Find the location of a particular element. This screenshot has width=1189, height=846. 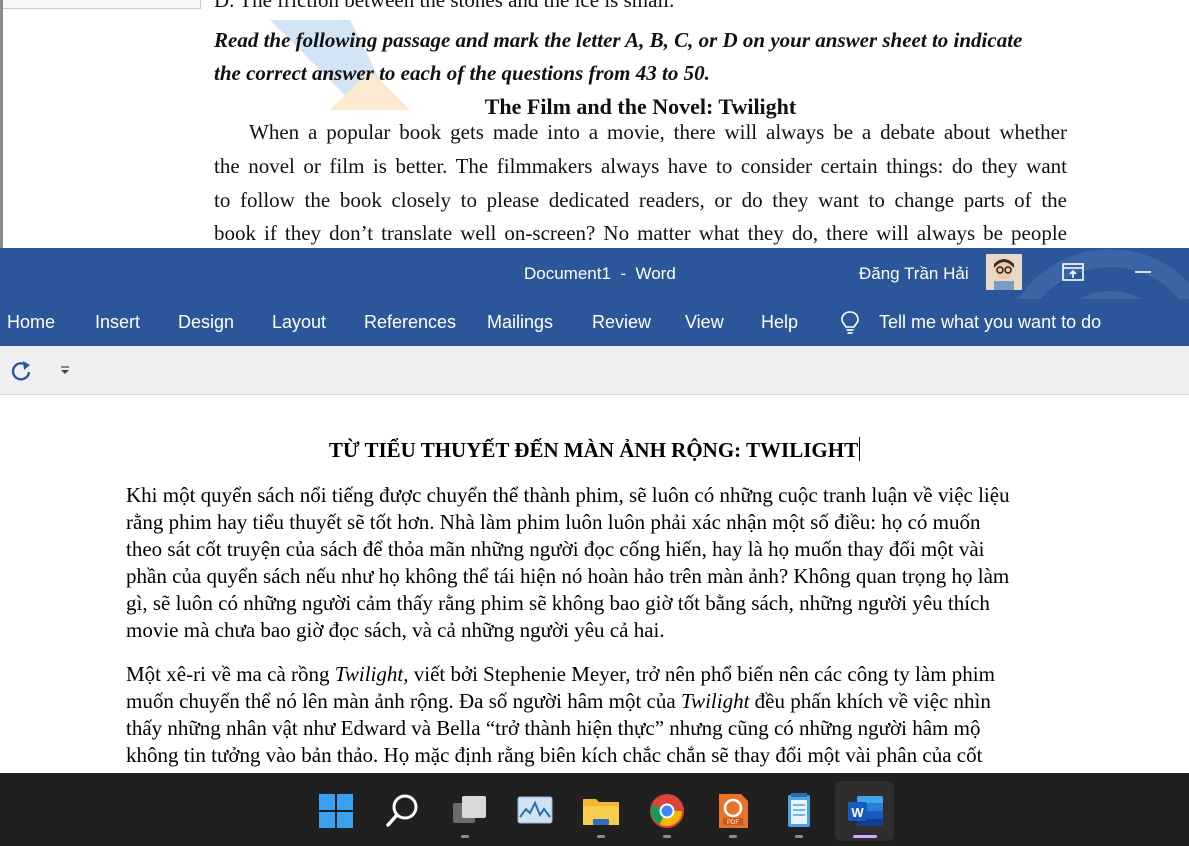

taskbar: PDF W is located at coordinates (594, 809).